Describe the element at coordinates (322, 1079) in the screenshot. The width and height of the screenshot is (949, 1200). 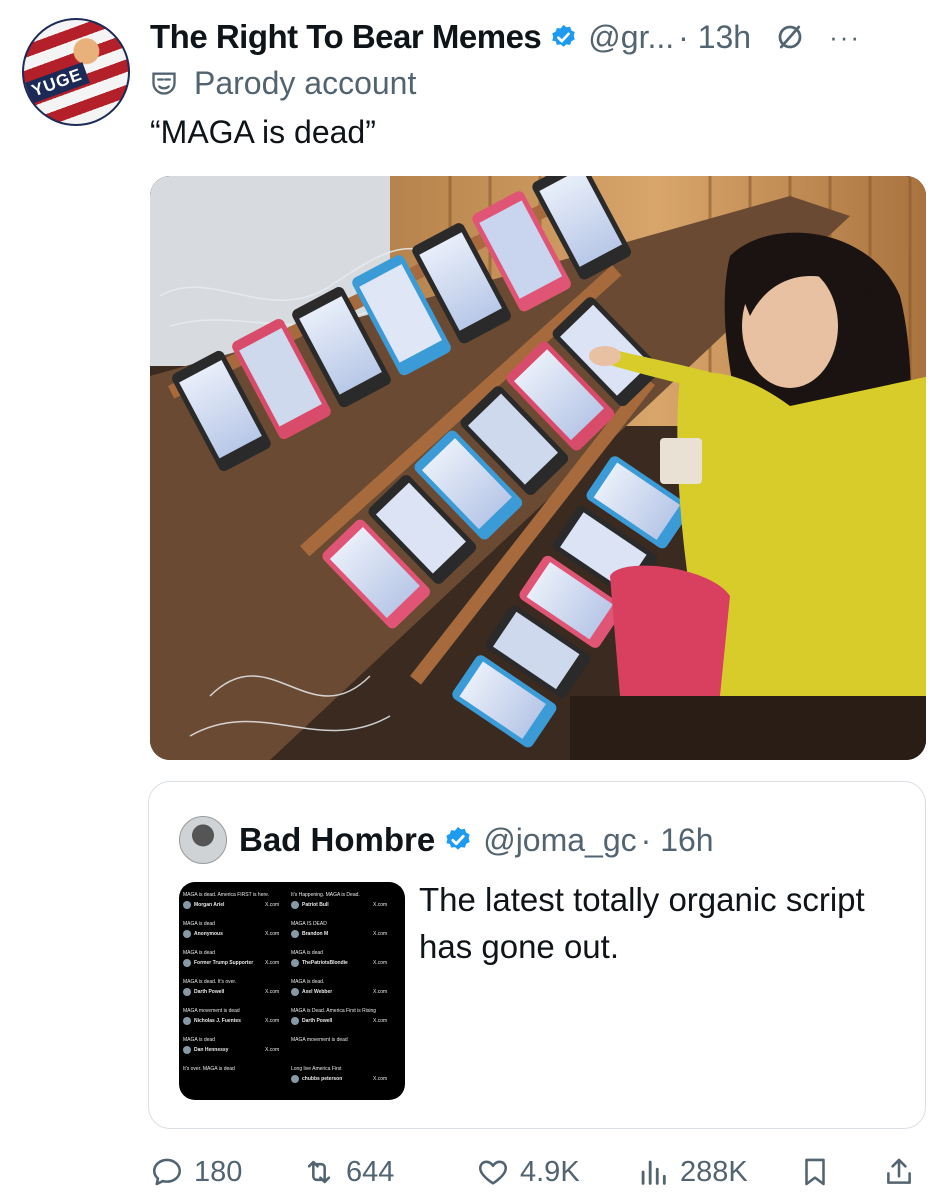
I see `thumbnail-author-name: chubbs peterson` at that location.